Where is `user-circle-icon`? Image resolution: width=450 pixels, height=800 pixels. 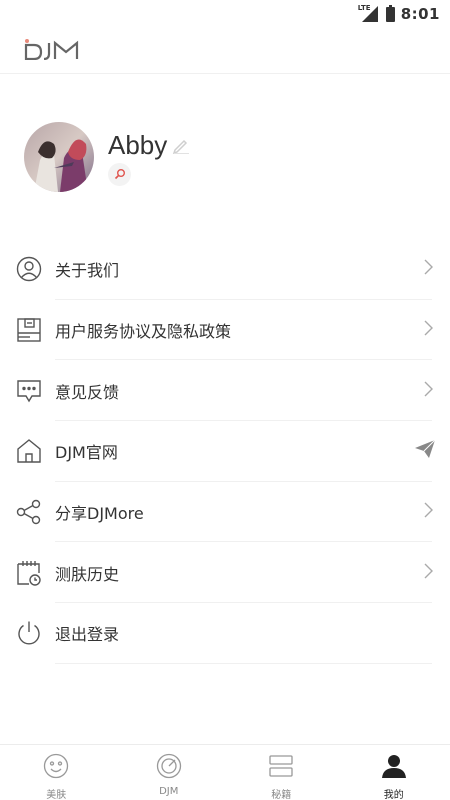 user-circle-icon is located at coordinates (29, 269).